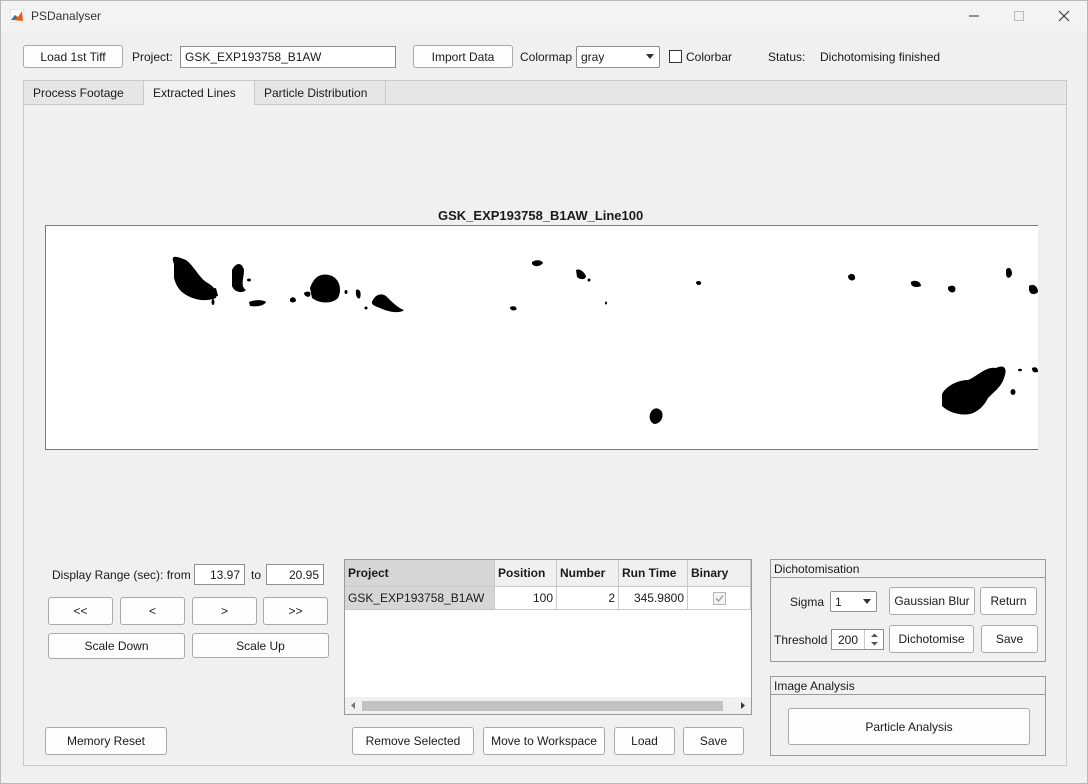 The height and width of the screenshot is (784, 1088). I want to click on col-header-number: Number, so click(588, 573).